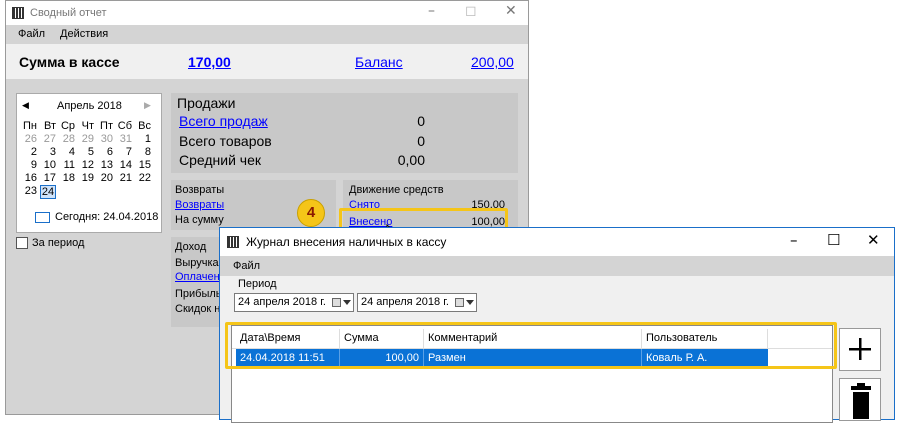 Image resolution: width=900 pixels, height=423 pixels. Describe the element at coordinates (346, 242) in the screenshot. I see `journal-title: Журнал внесения наличных в кассу` at that location.